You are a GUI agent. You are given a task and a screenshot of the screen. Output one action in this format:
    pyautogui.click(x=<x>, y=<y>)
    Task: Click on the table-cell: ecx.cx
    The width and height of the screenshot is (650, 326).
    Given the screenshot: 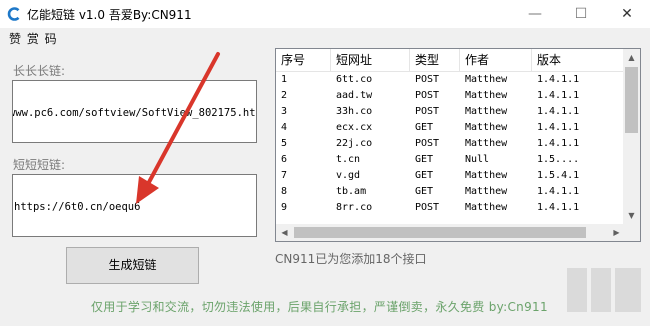 What is the action you would take?
    pyautogui.click(x=354, y=127)
    